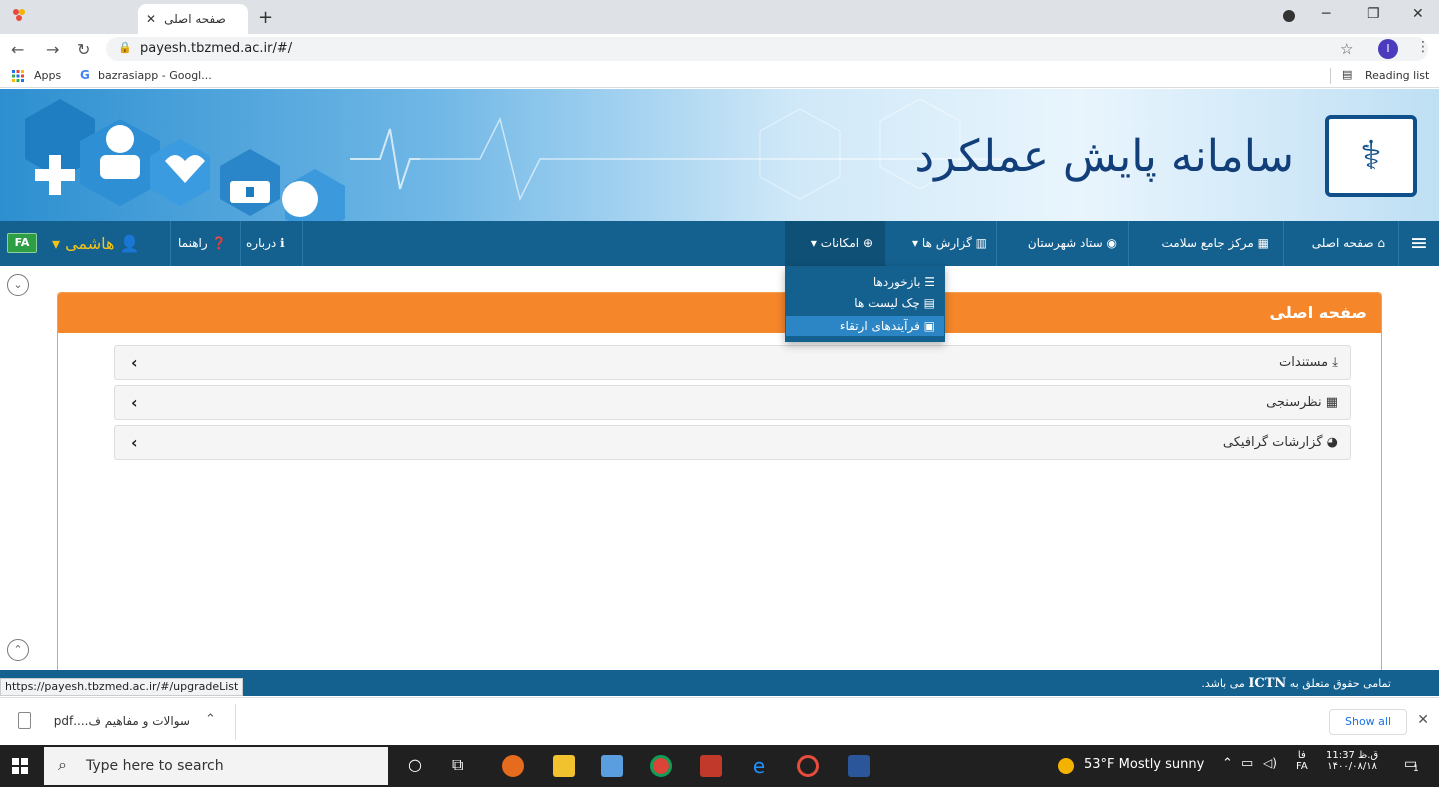 This screenshot has width=1439, height=787. Describe the element at coordinates (1302, 402) in the screenshot. I see `accordion-label: ▦ نظرسنجی` at that location.